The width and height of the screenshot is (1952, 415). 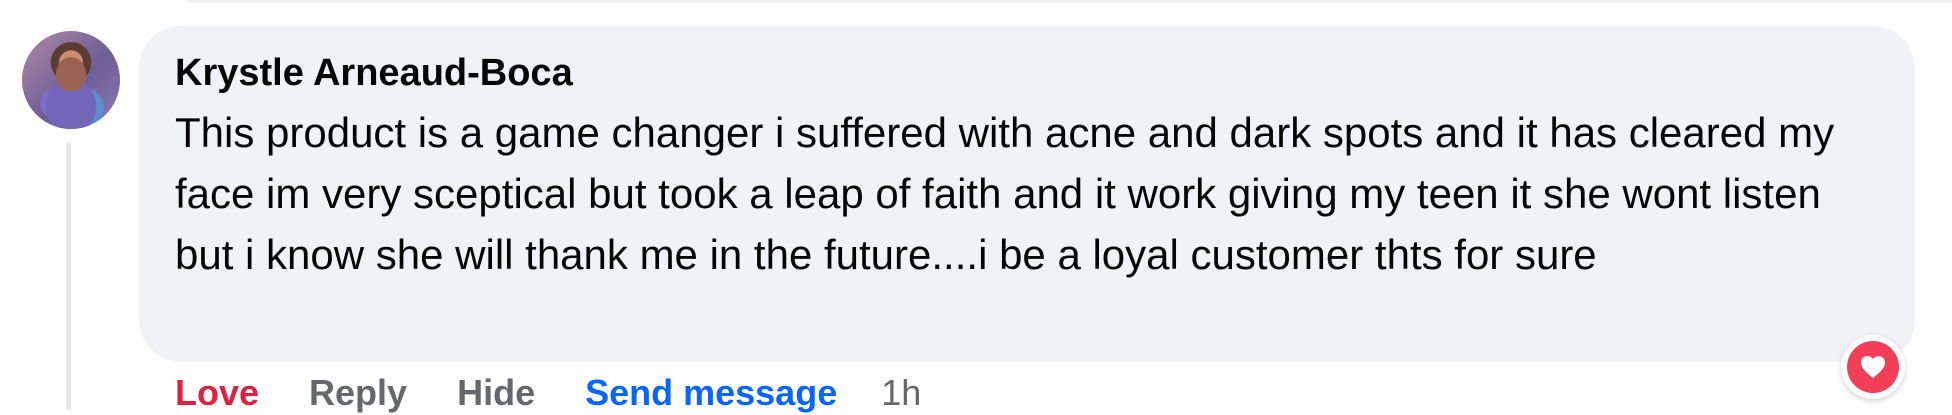 I want to click on reply-thread-line, so click(x=68, y=276).